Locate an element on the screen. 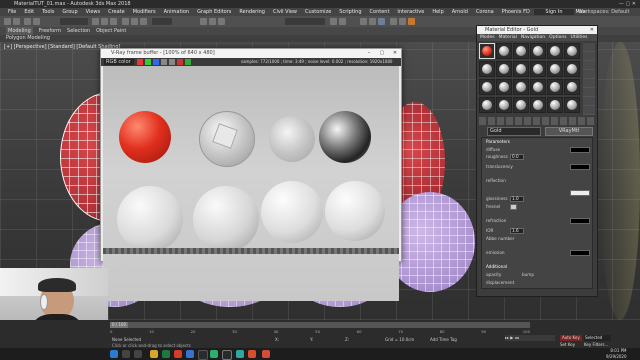 This screenshot has width=640, height=360. vray-icon is located at coordinates (252, 354).